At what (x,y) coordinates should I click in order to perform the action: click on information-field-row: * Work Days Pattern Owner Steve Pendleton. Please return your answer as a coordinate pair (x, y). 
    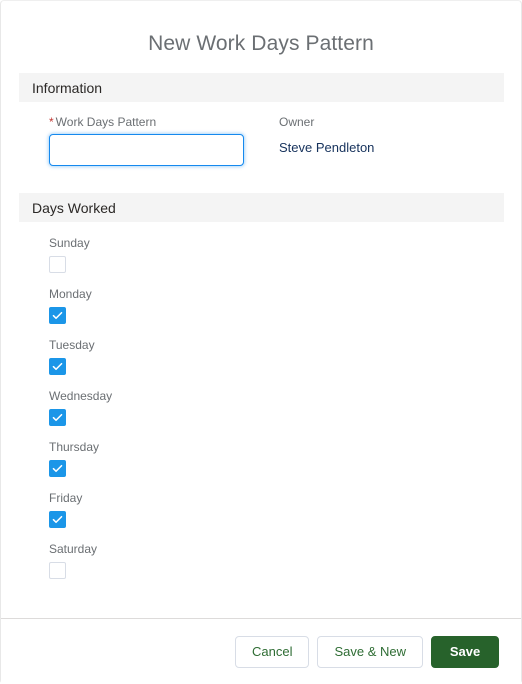
    Looking at the image, I should click on (261, 140).